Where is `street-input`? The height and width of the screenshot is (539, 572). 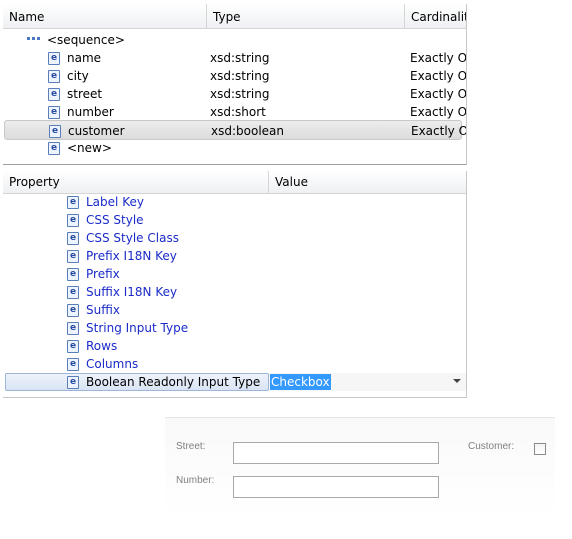
street-input is located at coordinates (336, 453).